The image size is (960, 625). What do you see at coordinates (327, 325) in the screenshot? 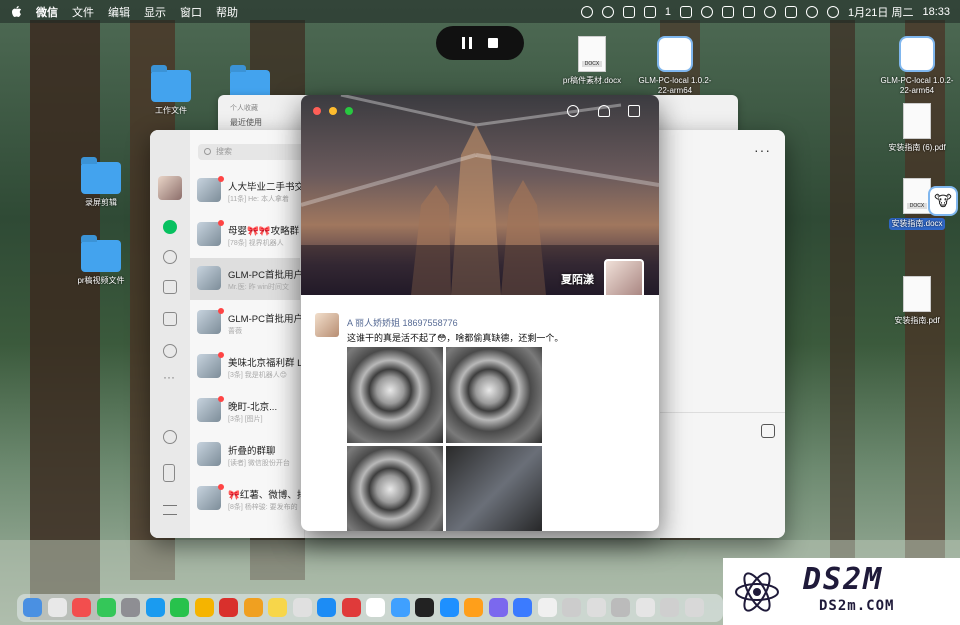
I see `post-author-avatar` at bounding box center [327, 325].